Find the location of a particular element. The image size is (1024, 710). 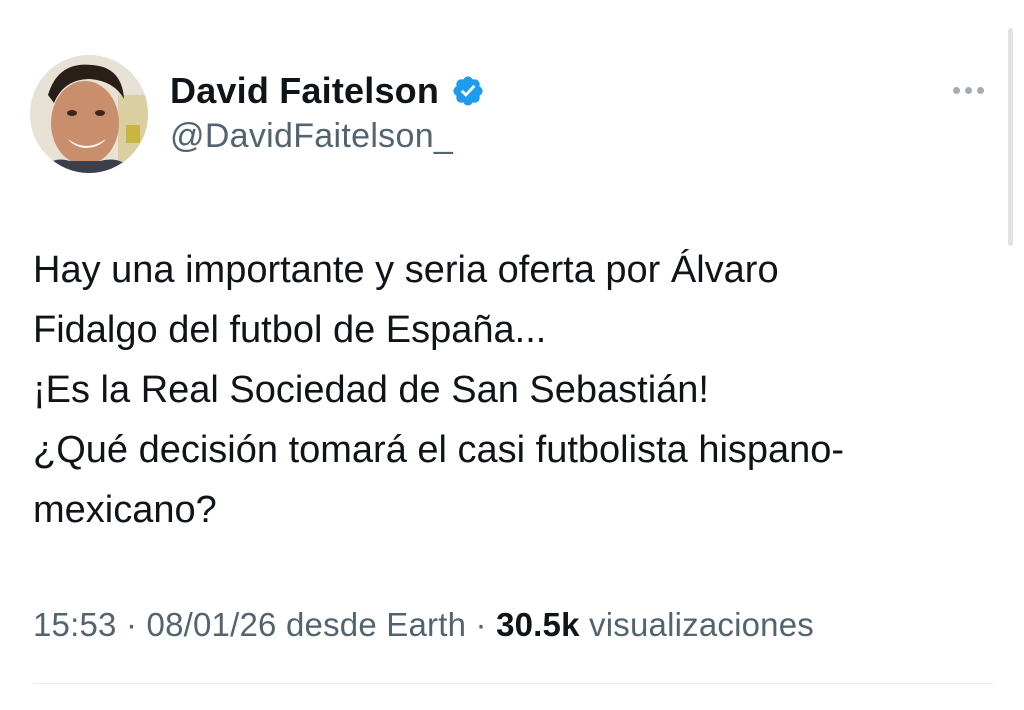

scrollbar is located at coordinates (1010, 137).